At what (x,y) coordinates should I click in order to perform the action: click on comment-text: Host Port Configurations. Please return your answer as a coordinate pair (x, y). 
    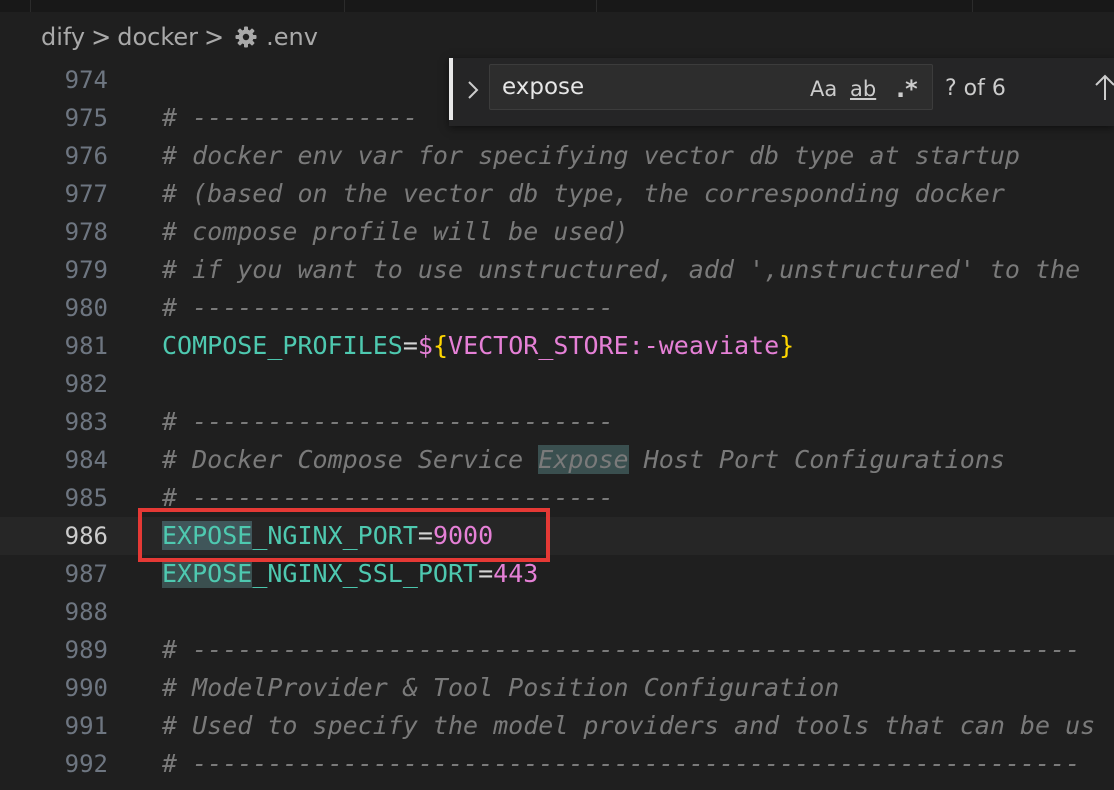
    Looking at the image, I should click on (816, 459).